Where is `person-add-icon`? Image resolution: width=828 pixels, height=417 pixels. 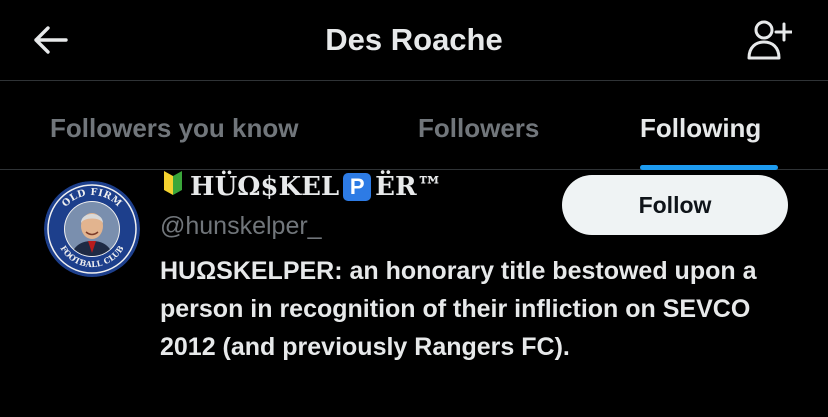 person-add-icon is located at coordinates (769, 40).